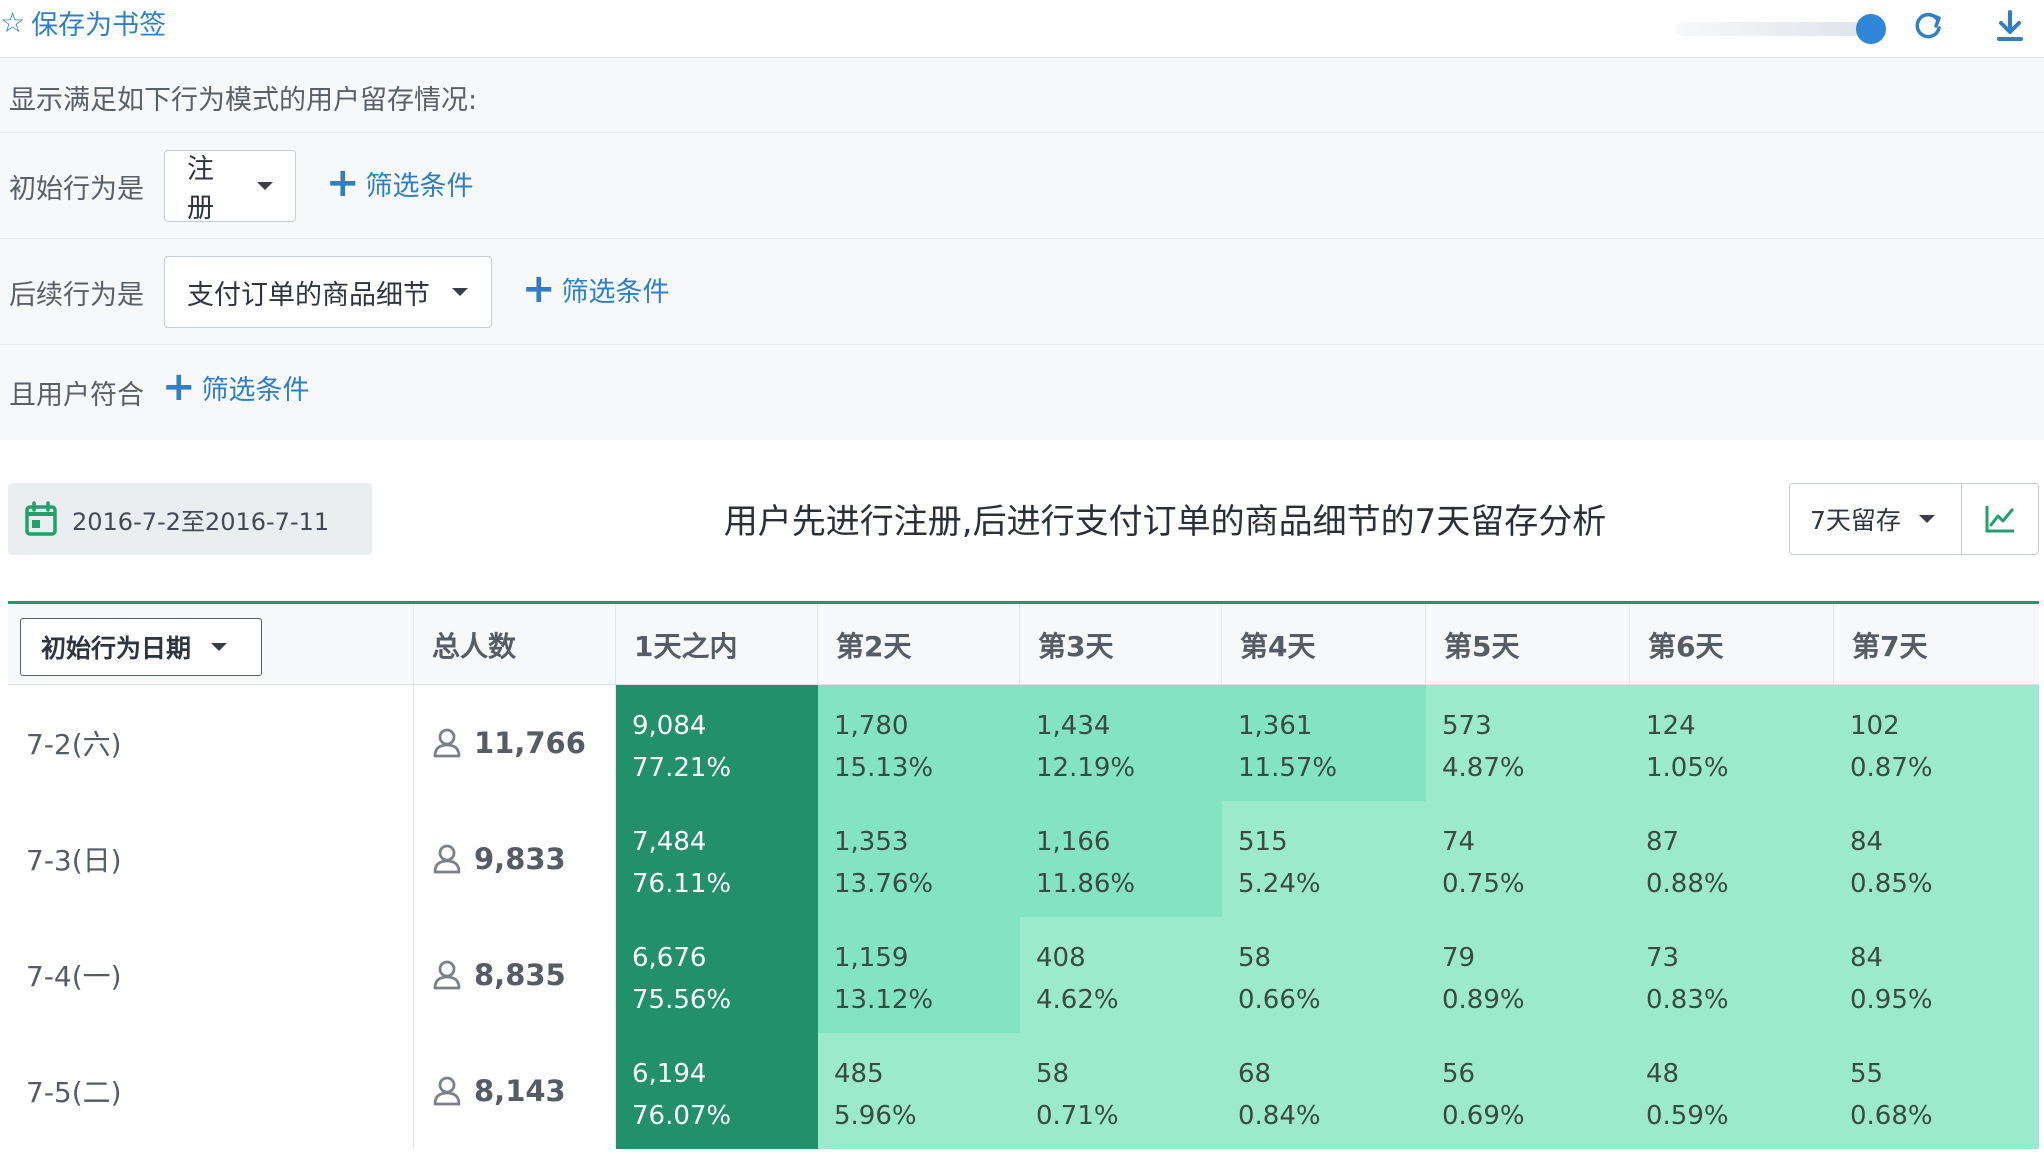  Describe the element at coordinates (76, 189) in the screenshot. I see `initial-behavior-label: 初始行为是` at that location.